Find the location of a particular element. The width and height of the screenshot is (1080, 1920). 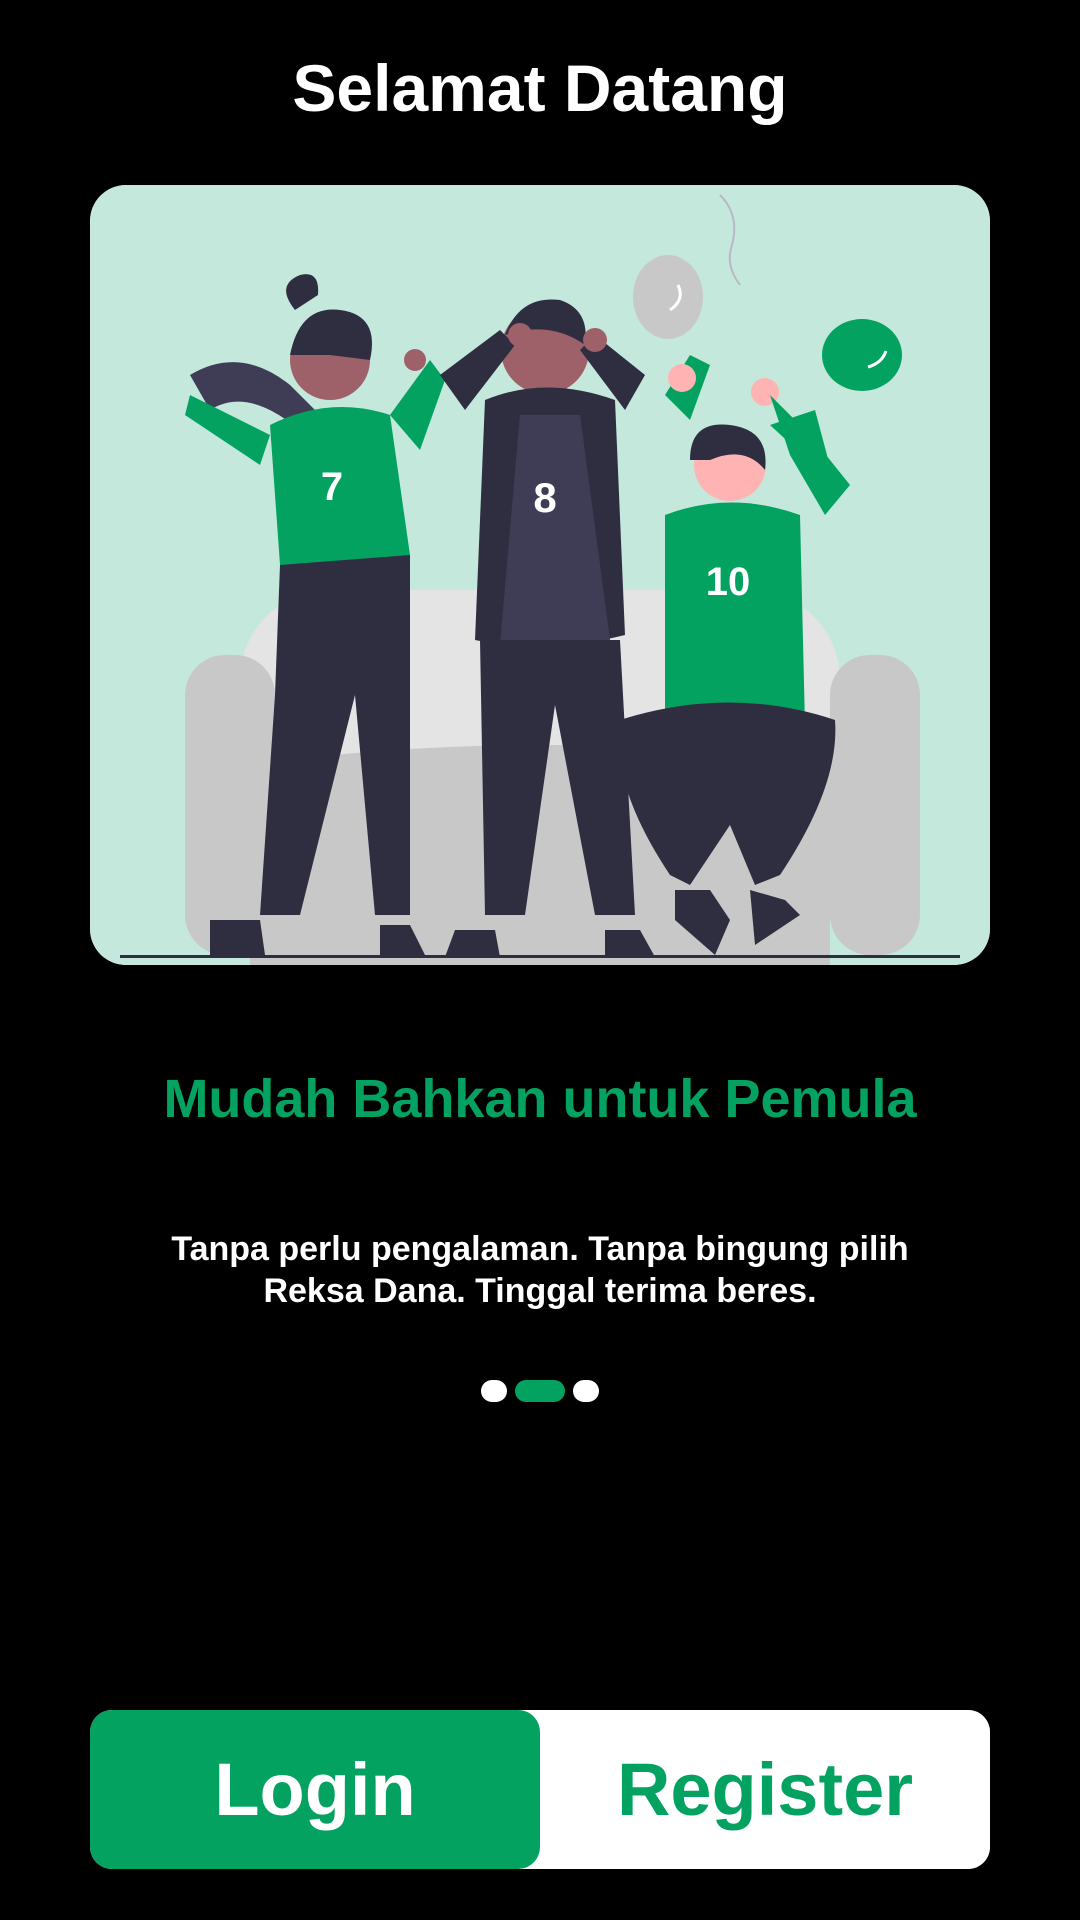

login-button: Login is located at coordinates (315, 1789).